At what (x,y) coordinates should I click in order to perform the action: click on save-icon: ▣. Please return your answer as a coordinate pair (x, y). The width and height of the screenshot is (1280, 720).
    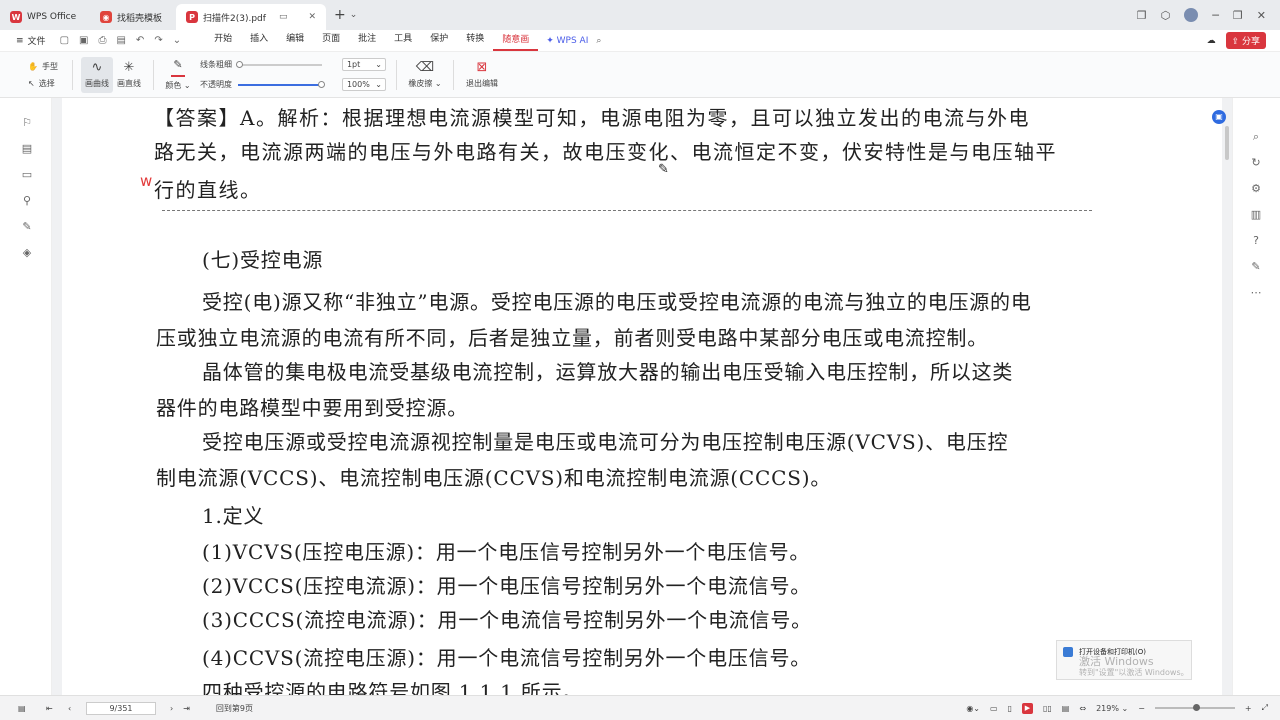
    Looking at the image, I should click on (83, 40).